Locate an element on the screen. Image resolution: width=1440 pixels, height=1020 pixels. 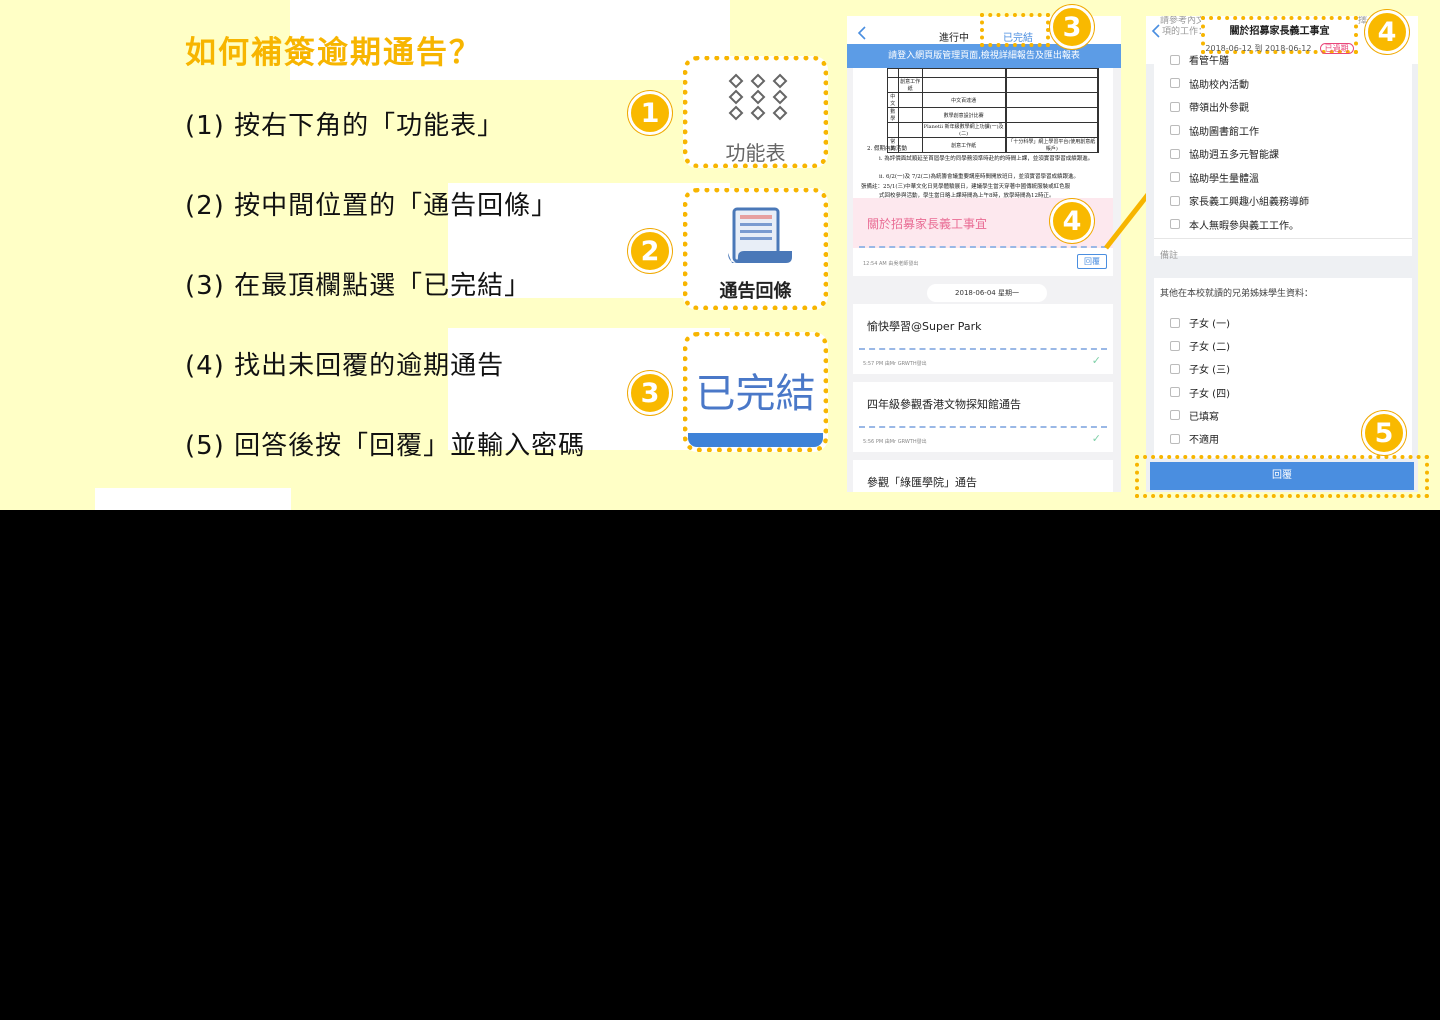
step-badge-5: 5 is located at coordinates (1384, 433).